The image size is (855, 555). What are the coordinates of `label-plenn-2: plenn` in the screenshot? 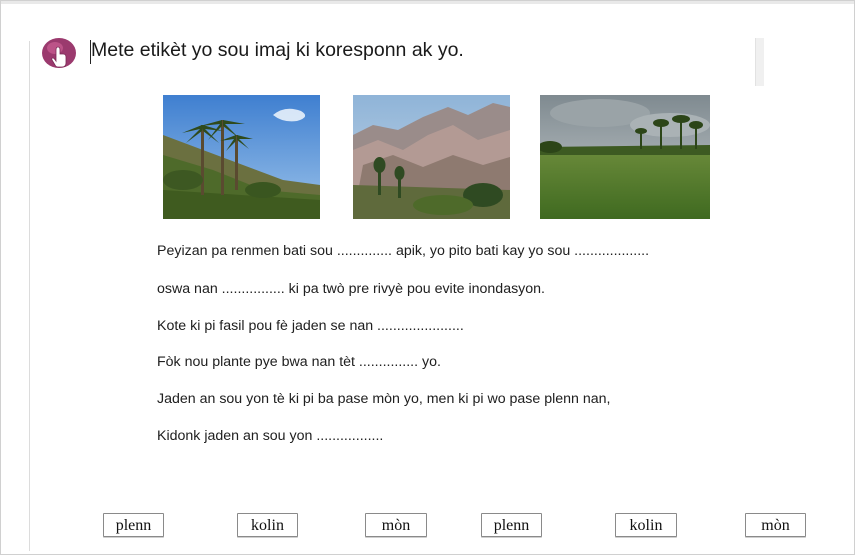 It's located at (511, 525).